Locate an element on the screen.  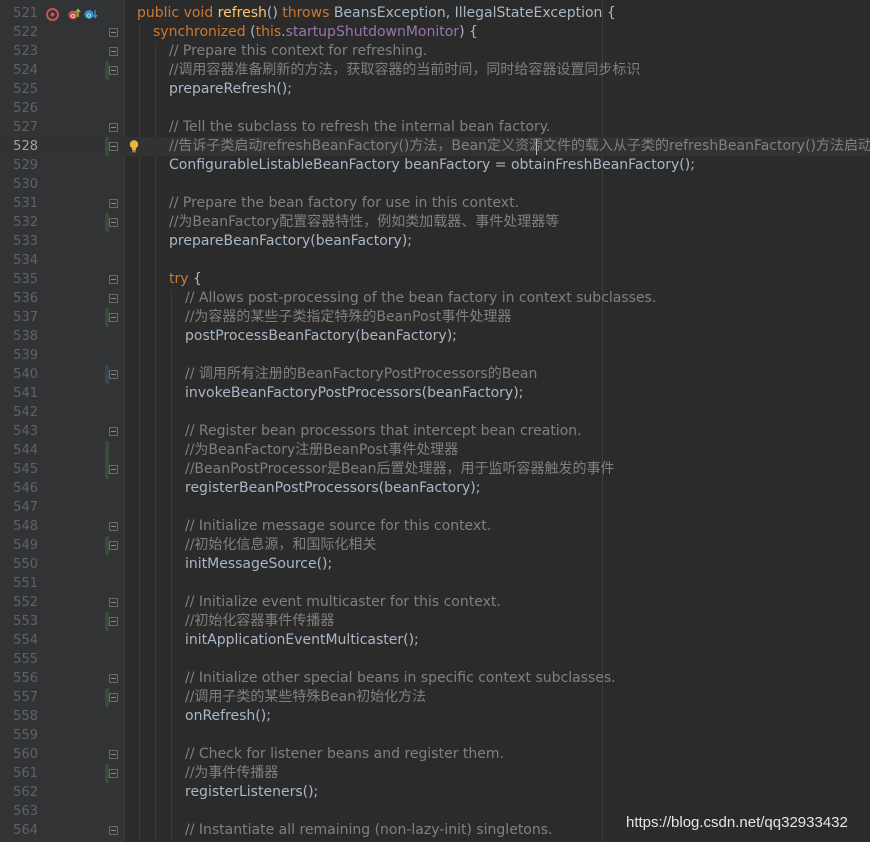
code-line: 538 postProcessBeanFactory(beanFactory); is located at coordinates (435, 336).